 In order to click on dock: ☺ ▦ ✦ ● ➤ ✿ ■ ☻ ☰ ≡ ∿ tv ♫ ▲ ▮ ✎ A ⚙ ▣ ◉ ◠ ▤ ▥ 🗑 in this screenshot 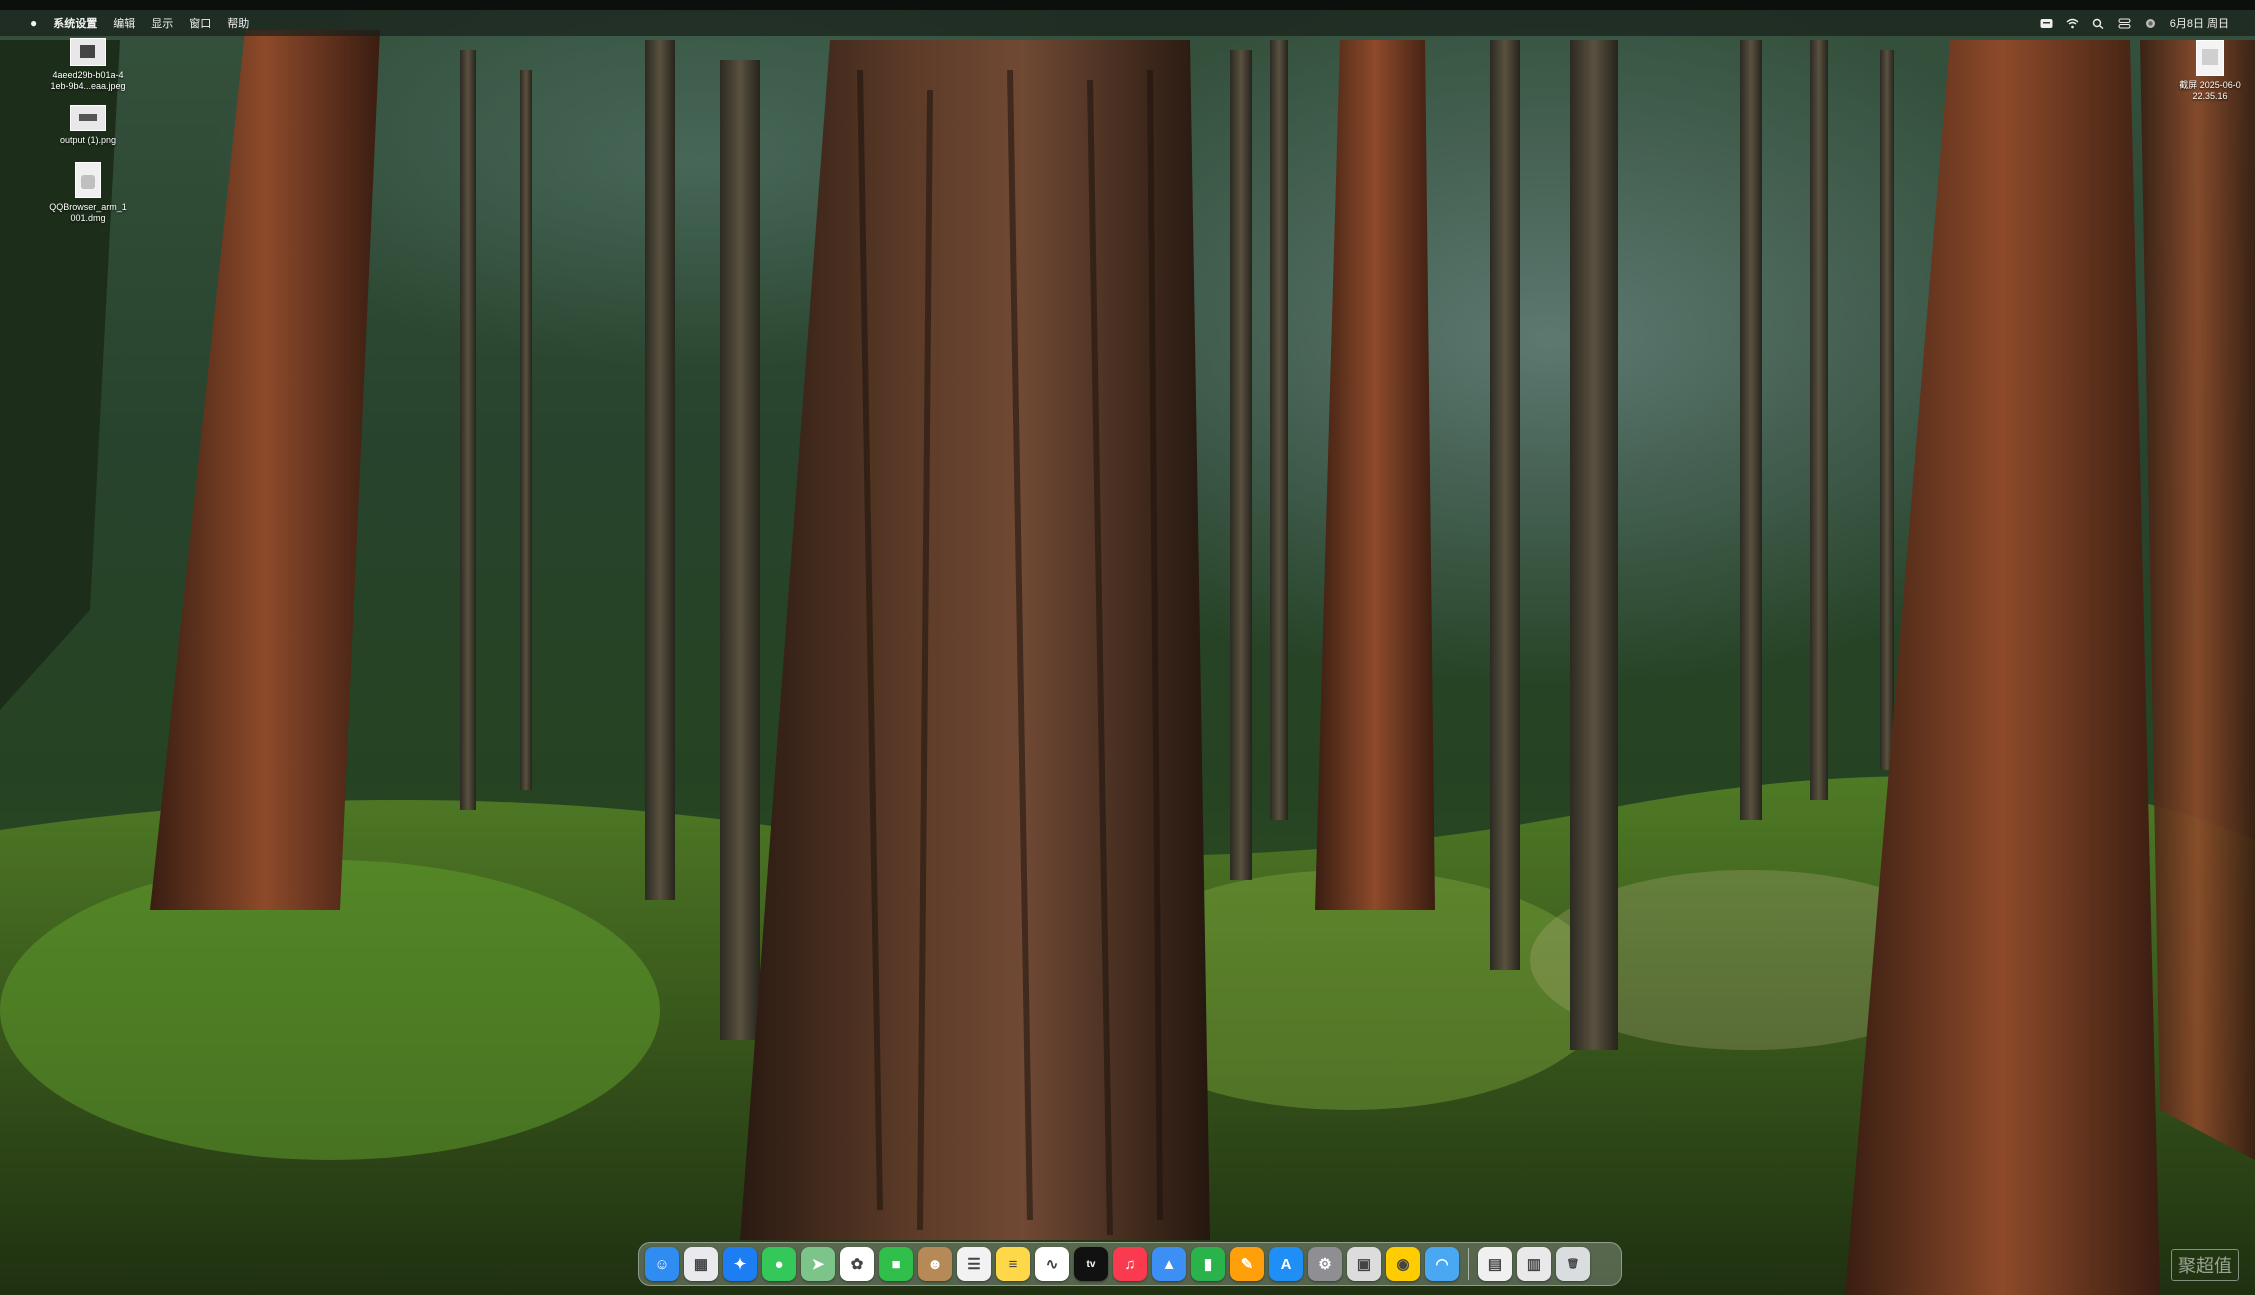, I will do `click(1130, 1264)`.